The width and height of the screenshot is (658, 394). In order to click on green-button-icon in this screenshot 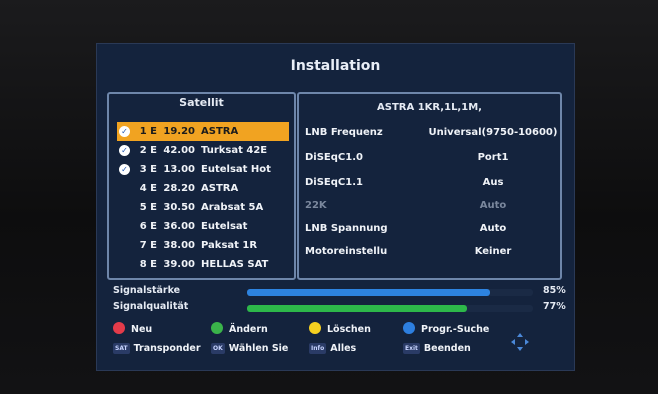, I will do `click(217, 328)`.